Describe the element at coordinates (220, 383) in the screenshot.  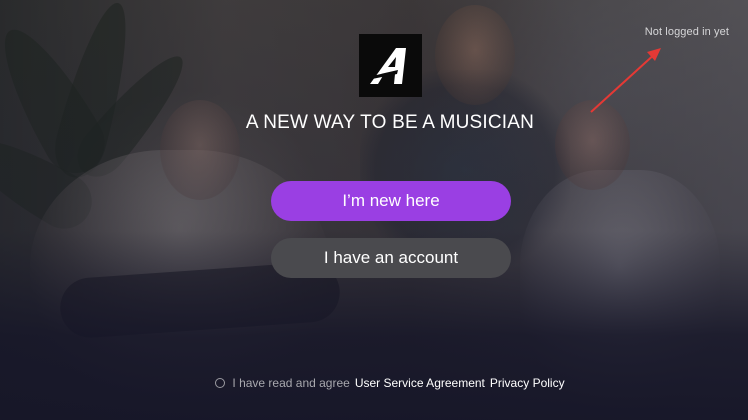
I see `agreement-radio` at that location.